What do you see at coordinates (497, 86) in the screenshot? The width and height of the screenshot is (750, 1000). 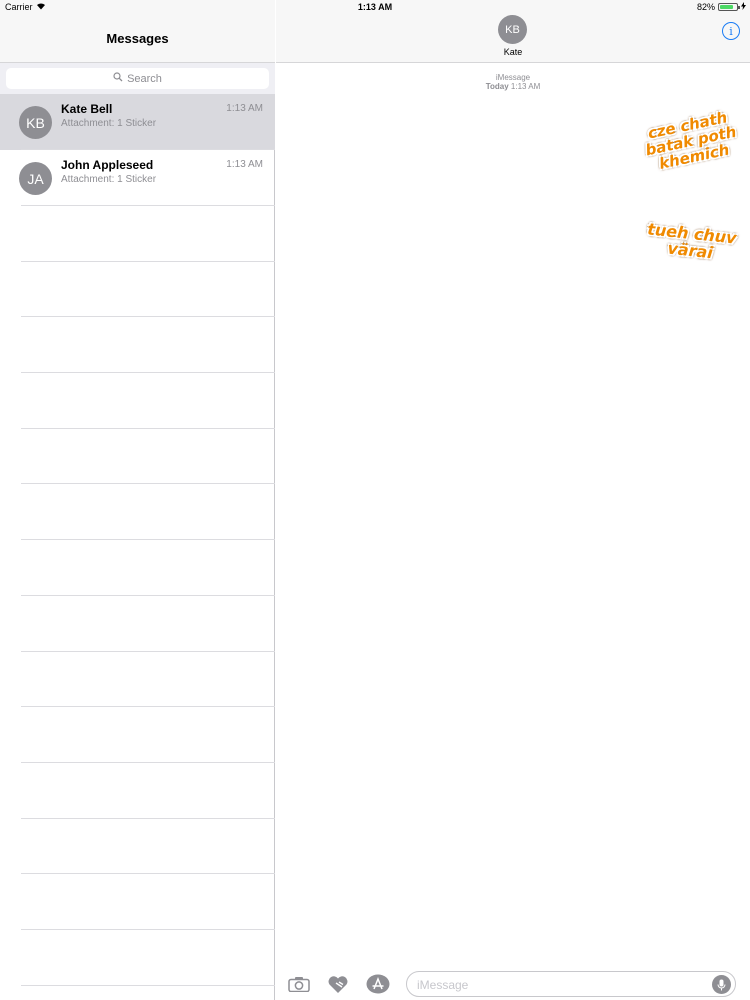 I see `timestamp-day: Today` at bounding box center [497, 86].